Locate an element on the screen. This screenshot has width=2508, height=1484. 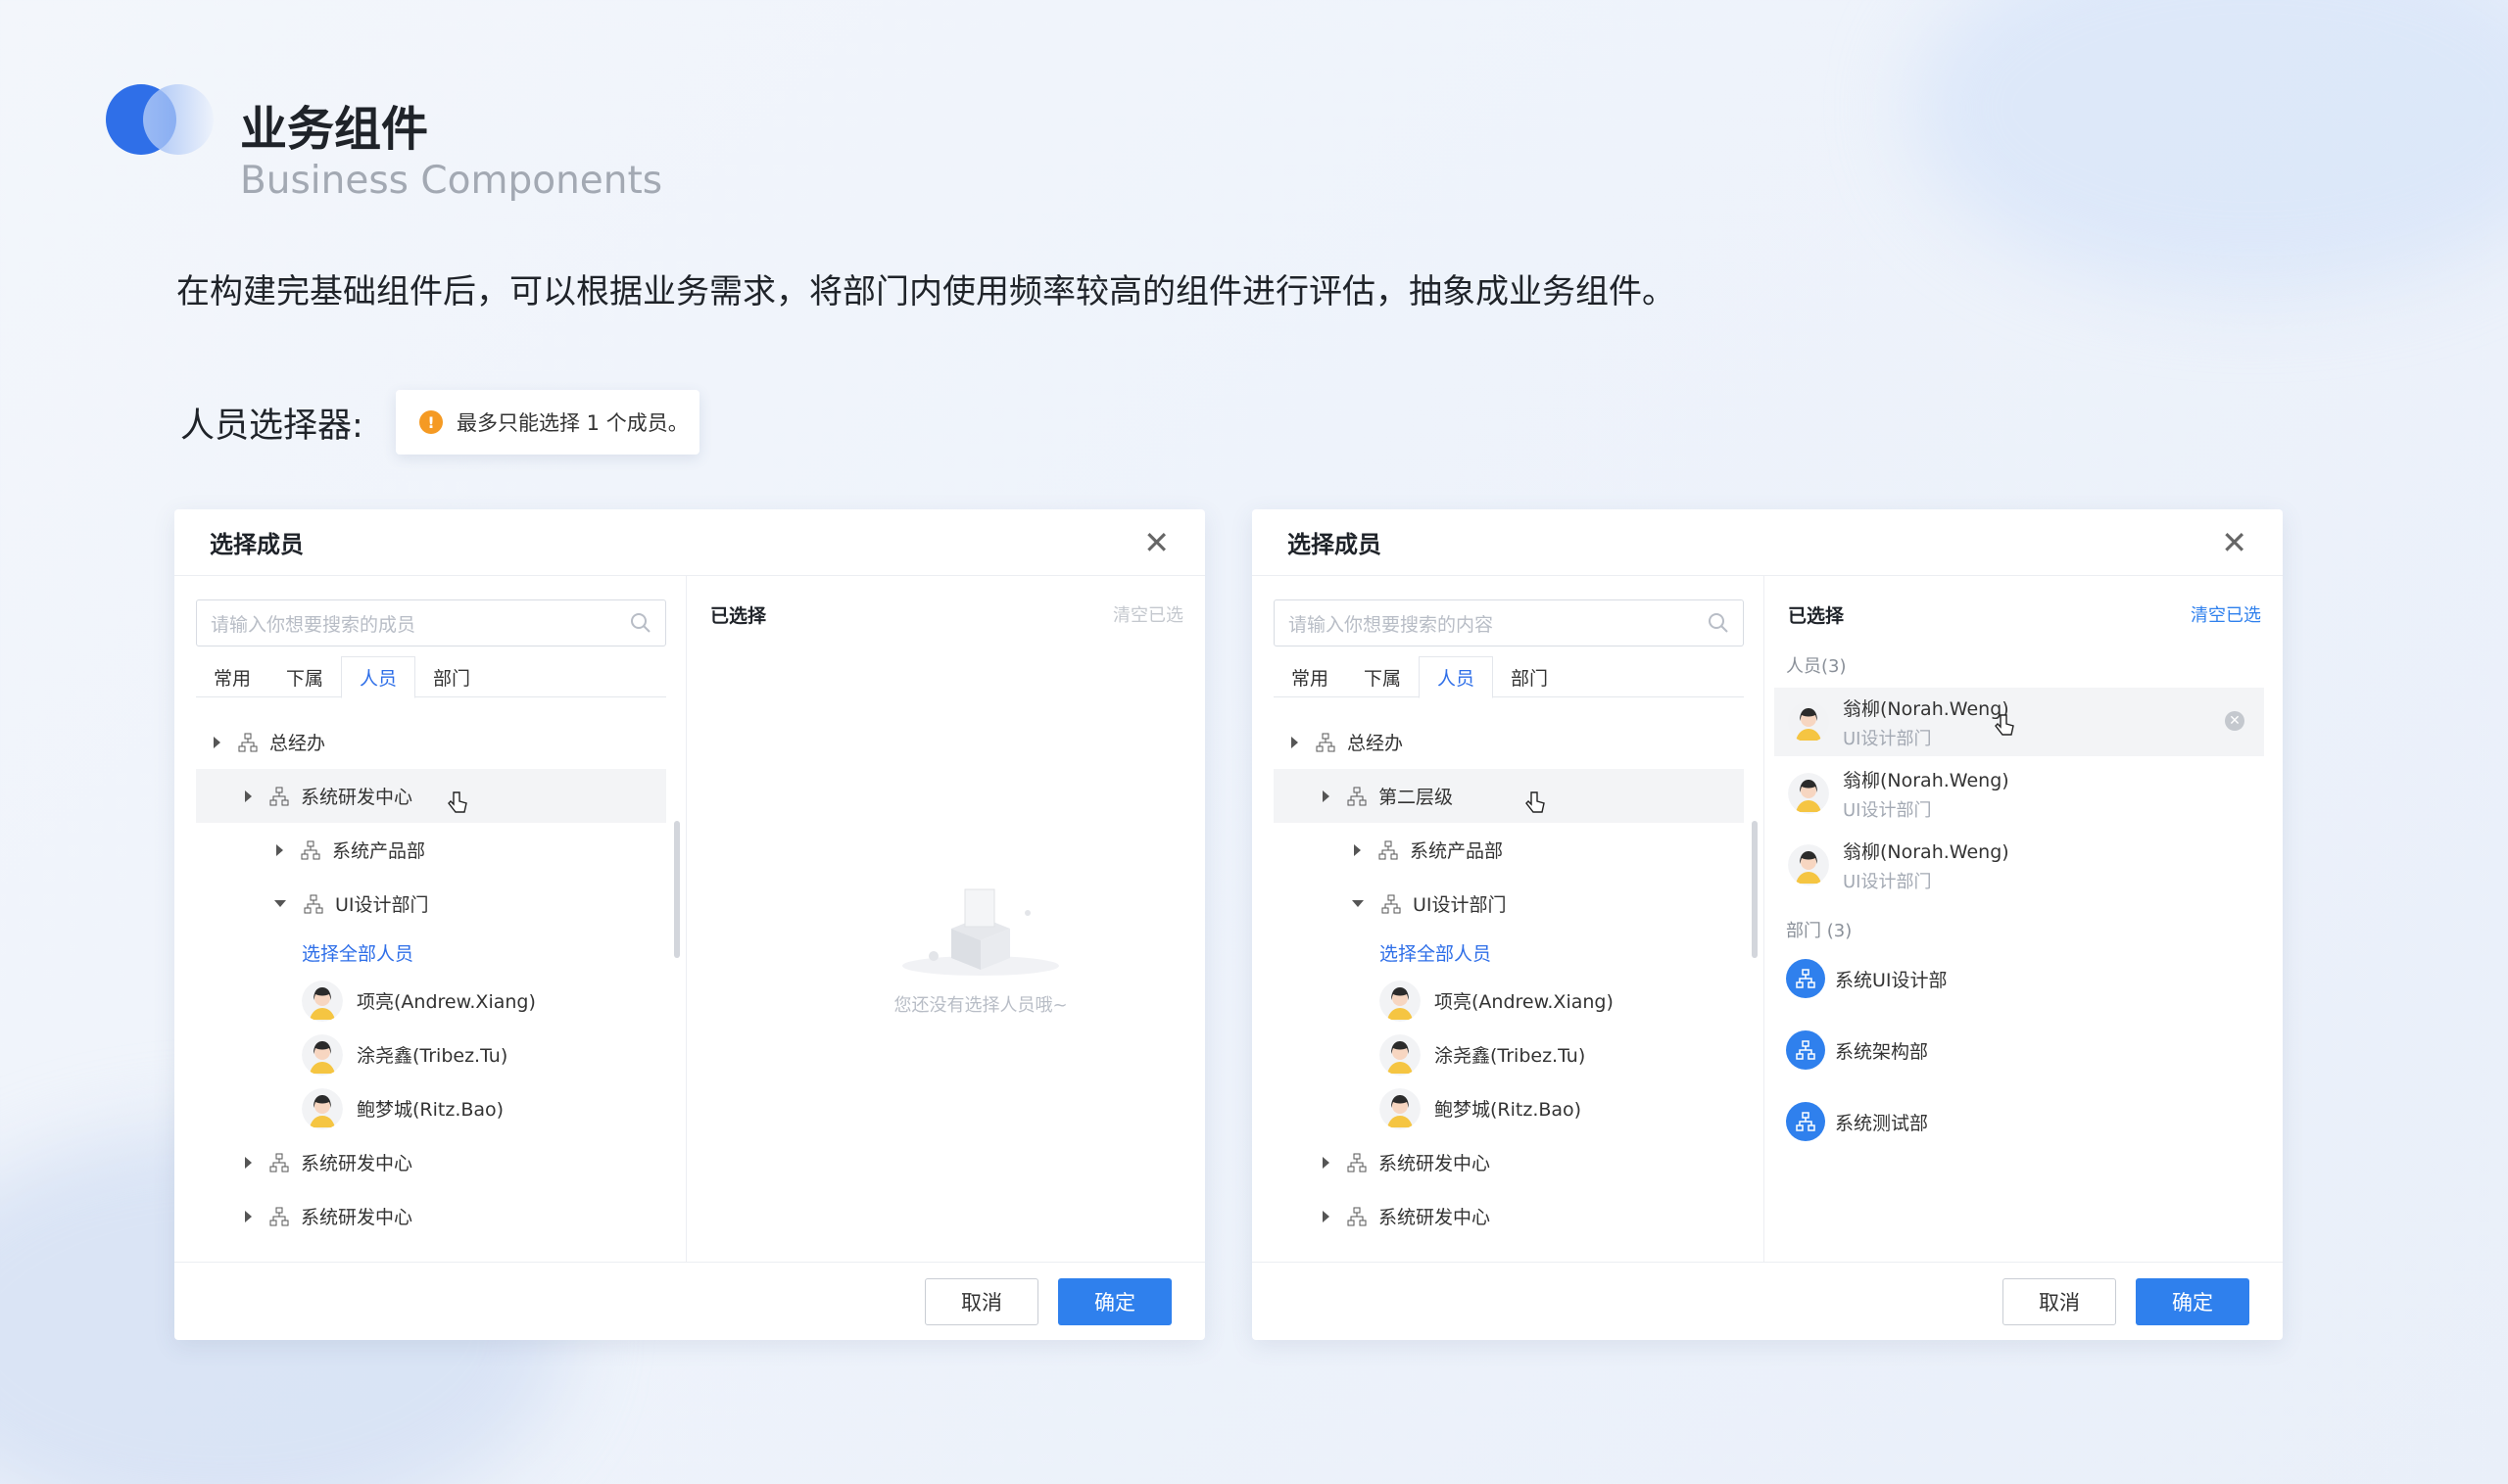
tree-node-label: 第二层级 is located at coordinates (1416, 797).